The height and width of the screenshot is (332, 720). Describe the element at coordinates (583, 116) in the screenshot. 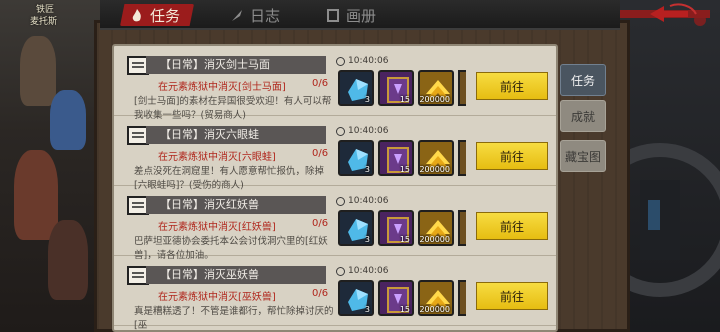

I see `side-tab-achievement: 成就` at that location.